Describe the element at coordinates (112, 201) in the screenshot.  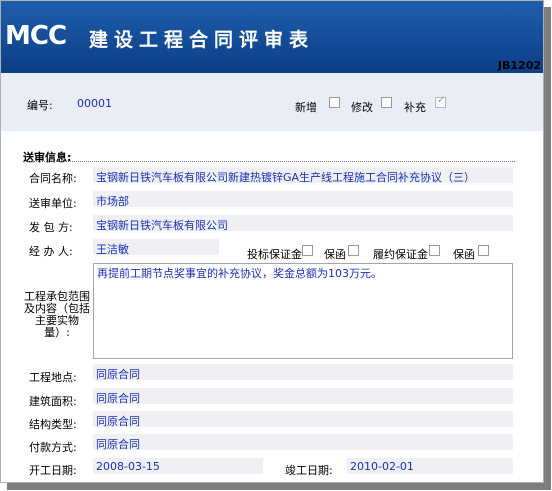
I see `submit-unit-value: 市场部` at that location.